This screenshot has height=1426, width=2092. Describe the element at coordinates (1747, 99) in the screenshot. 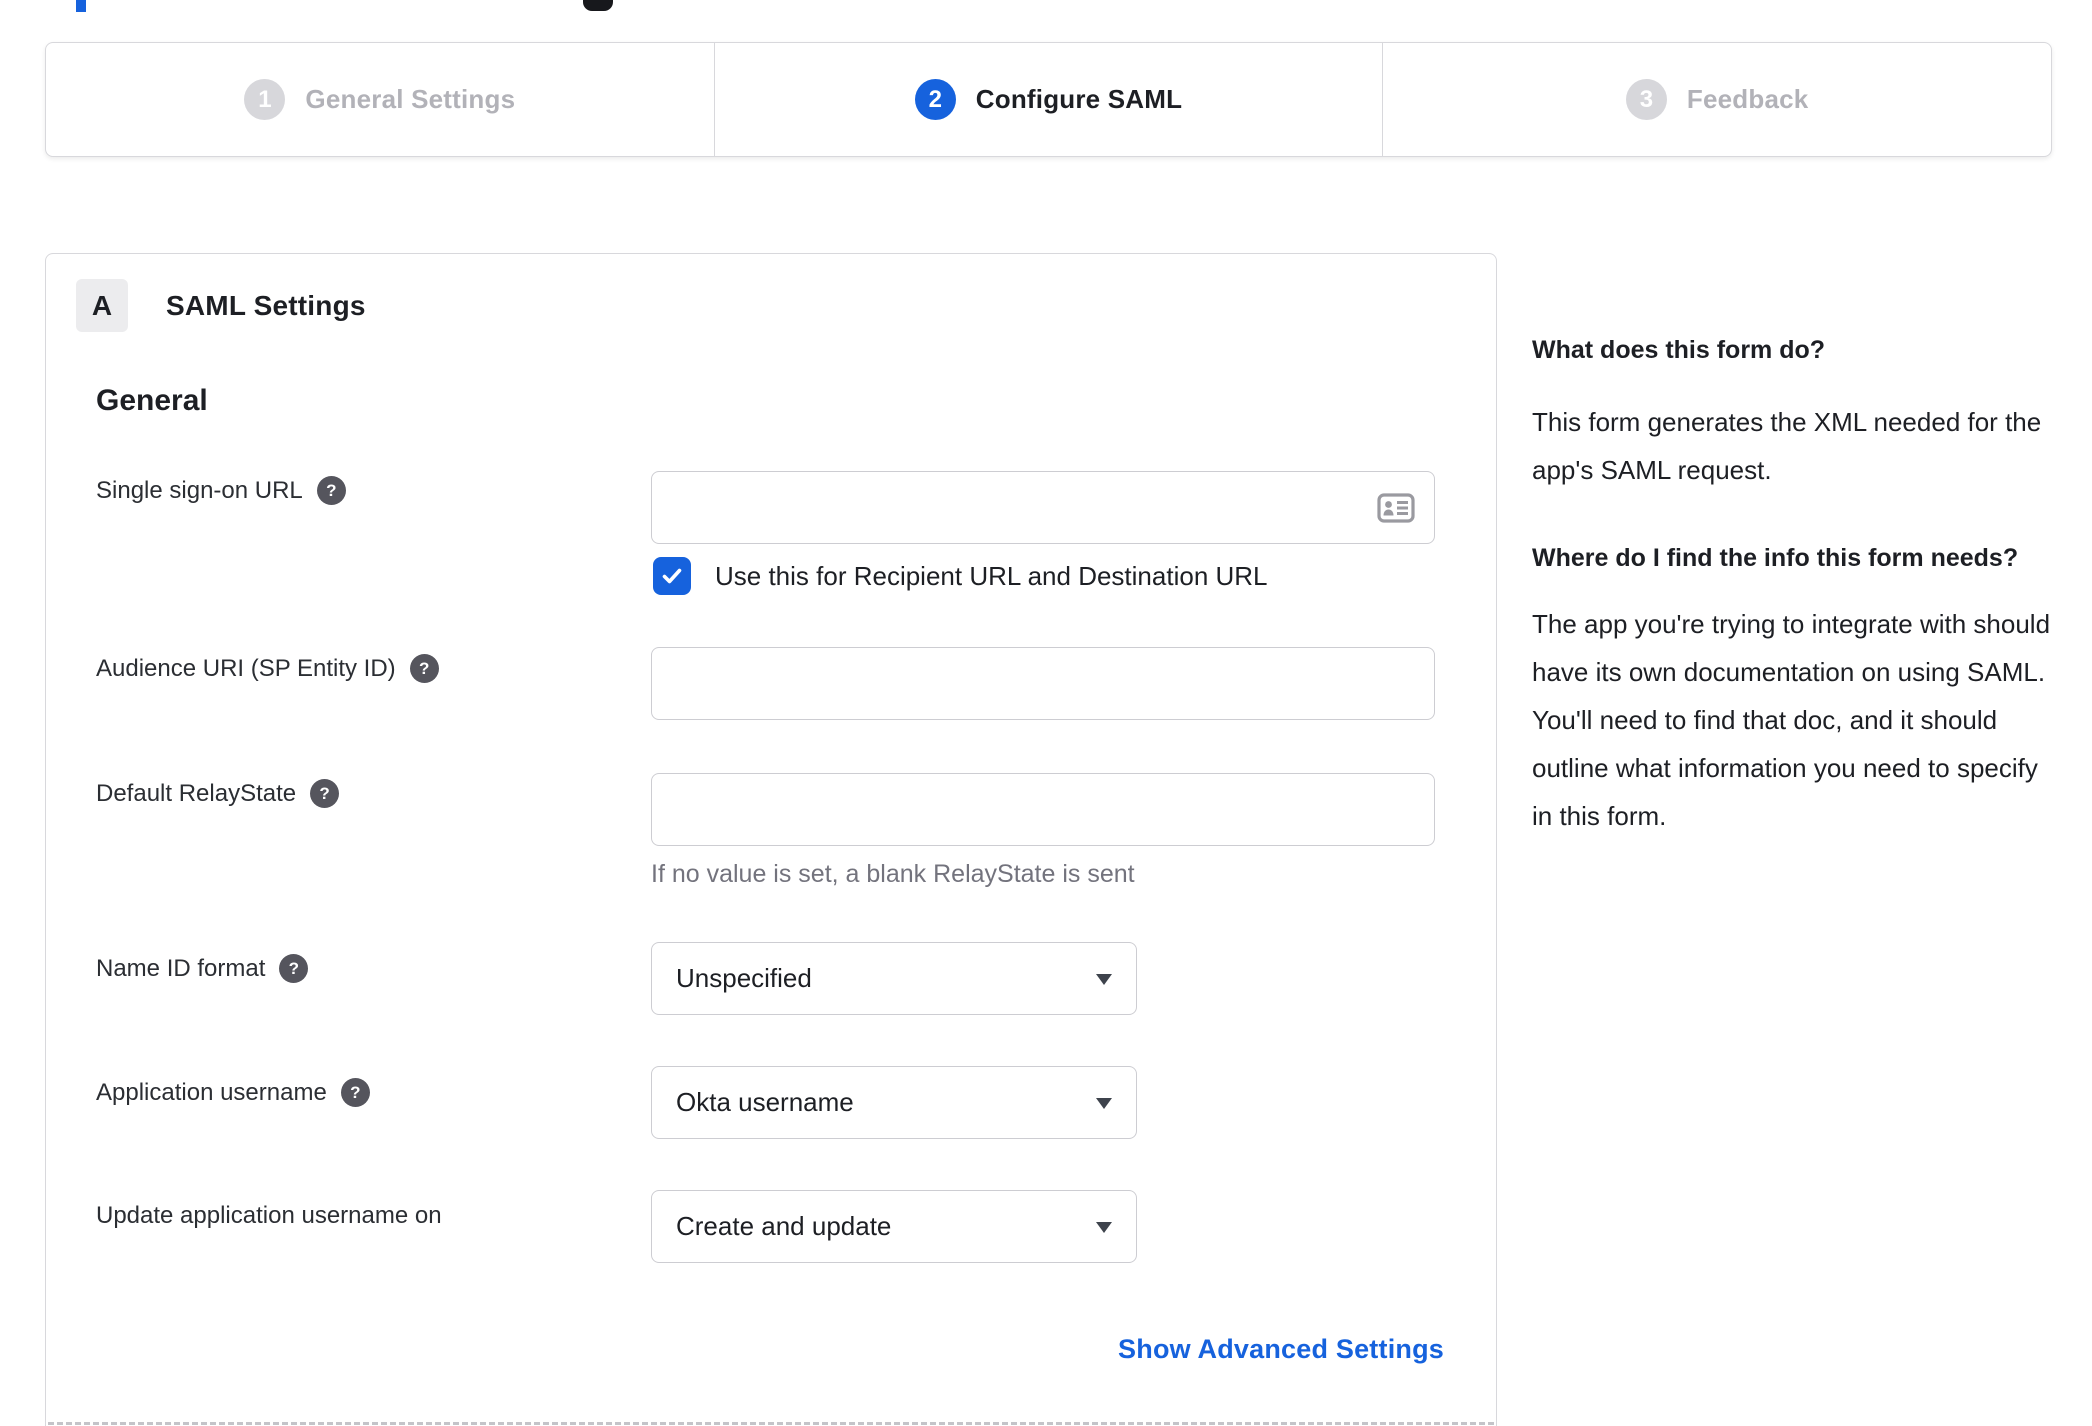

I see `step-3-label: Feedback` at that location.